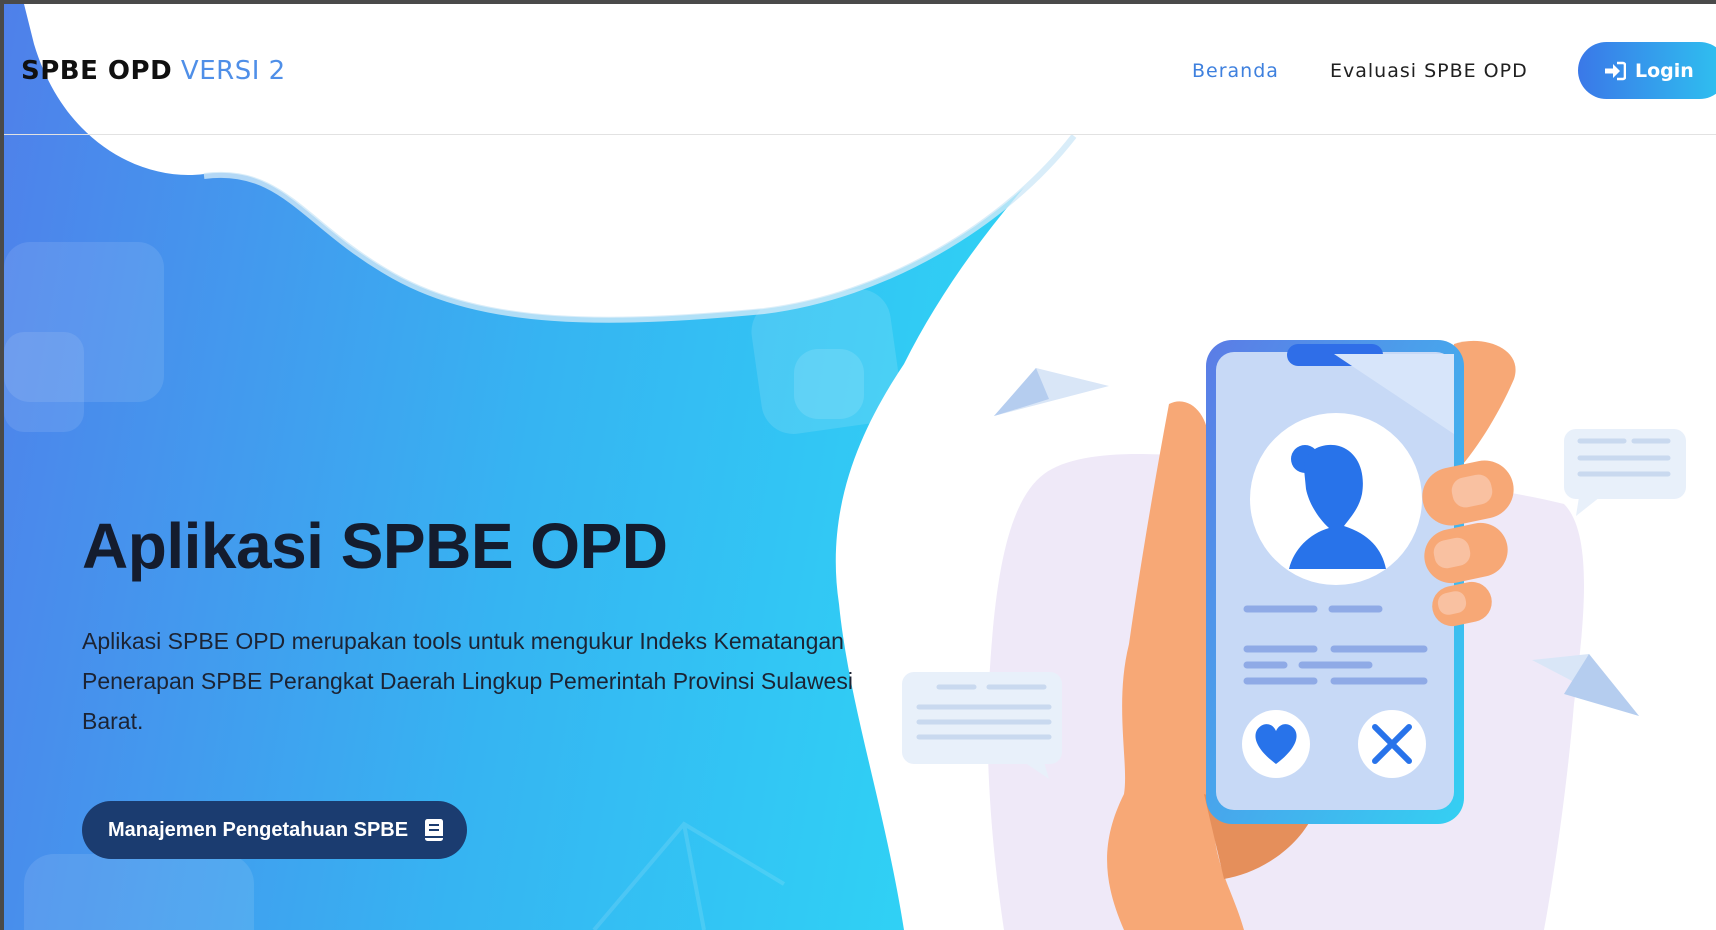 This screenshot has width=1716, height=930. I want to click on decor-bubble-top-inner, so click(829, 384).